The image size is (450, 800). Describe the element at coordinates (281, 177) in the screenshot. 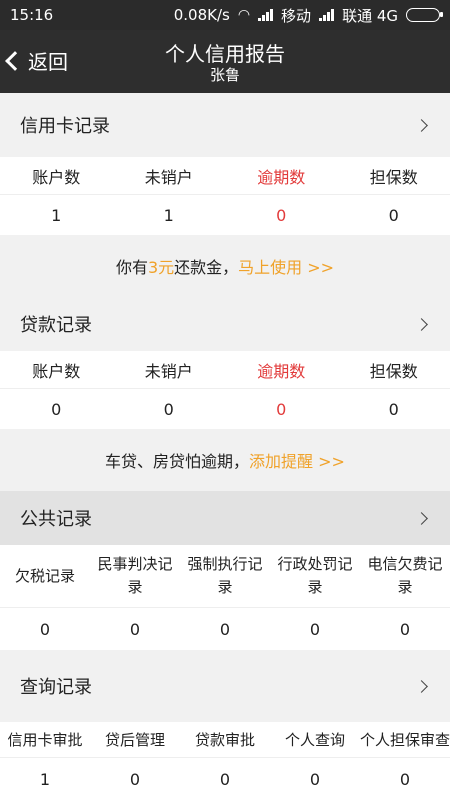

I see `credit-card-overdue-label: 逾期数` at that location.